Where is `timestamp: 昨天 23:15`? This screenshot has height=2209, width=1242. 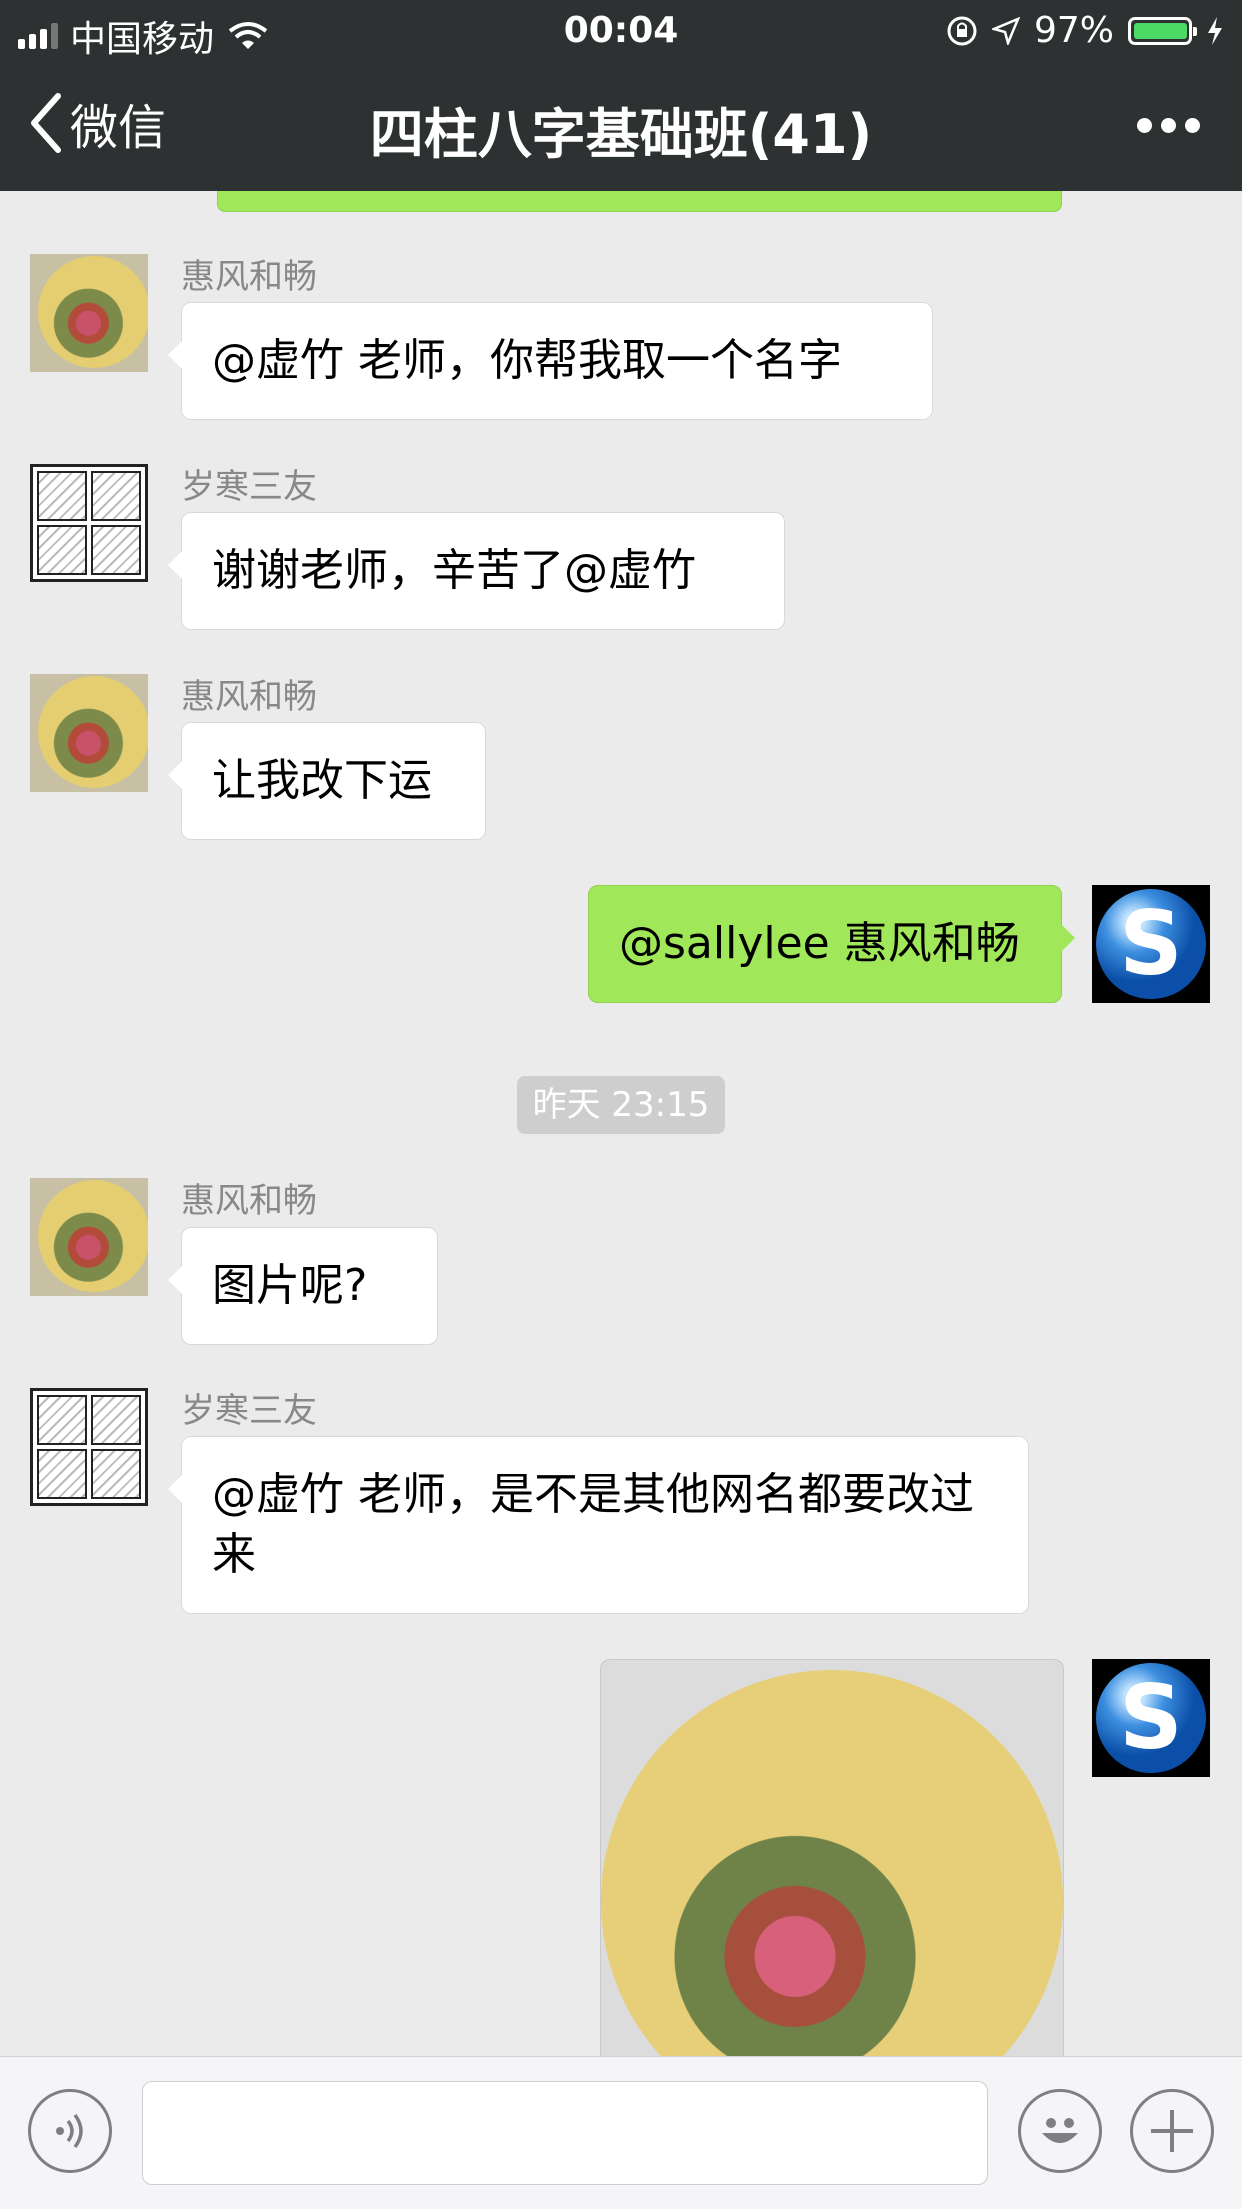
timestamp: 昨天 23:15 is located at coordinates (621, 1105).